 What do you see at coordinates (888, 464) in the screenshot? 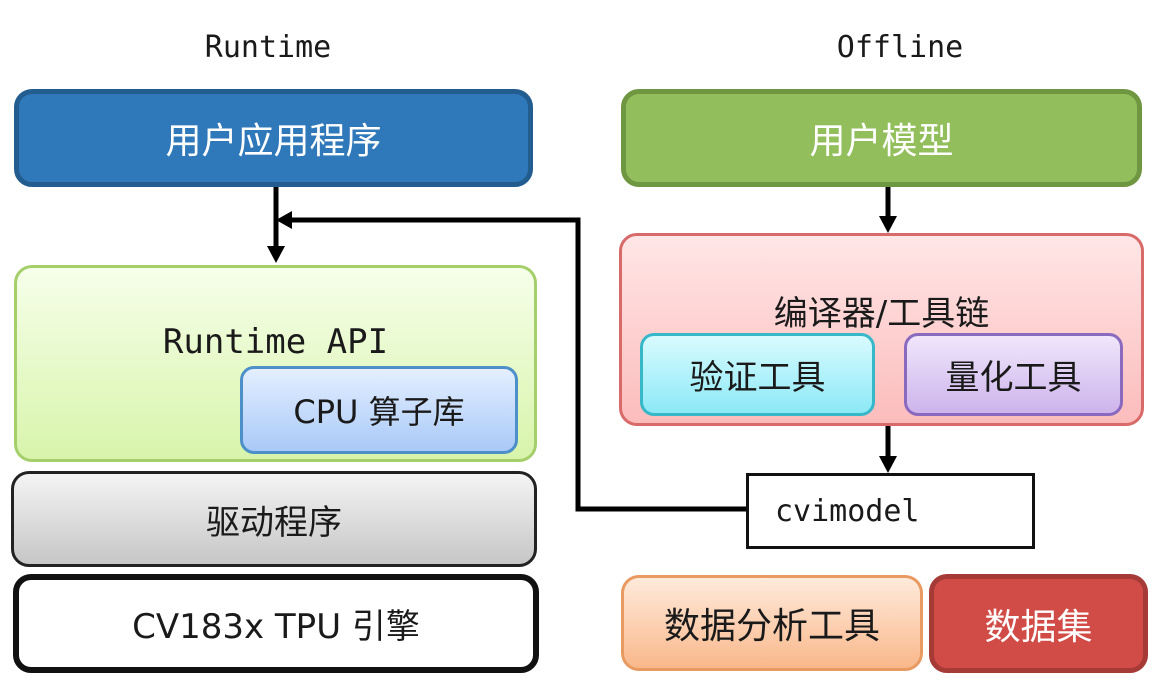
I see `arrowhead-compiler-to-cvimodel` at bounding box center [888, 464].